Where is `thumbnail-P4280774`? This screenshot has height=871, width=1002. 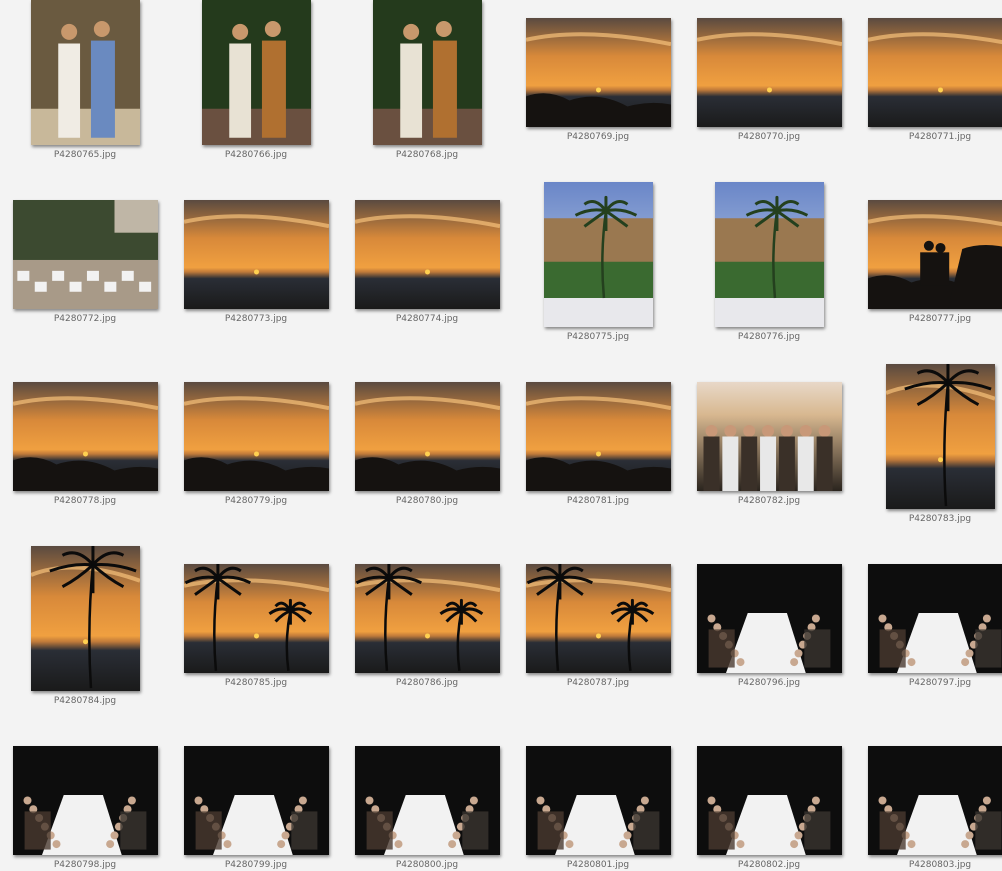 thumbnail-P4280774 is located at coordinates (427, 254).